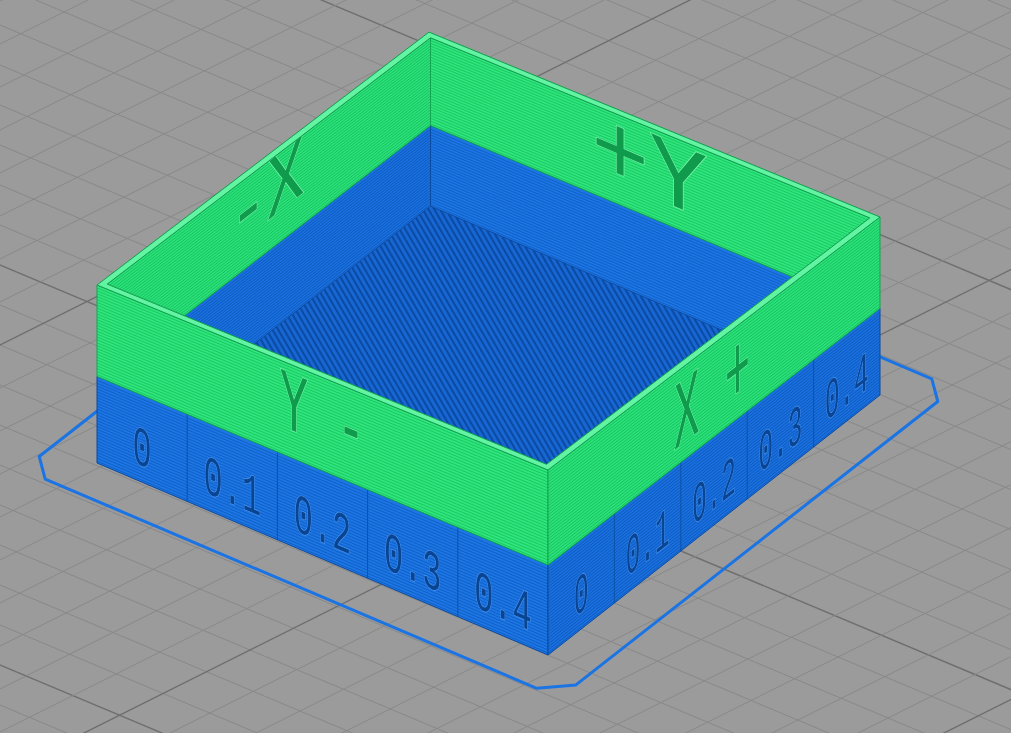 This screenshot has height=733, width=1011. What do you see at coordinates (649, 169) in the screenshot?
I see `engraved-label: +Y` at bounding box center [649, 169].